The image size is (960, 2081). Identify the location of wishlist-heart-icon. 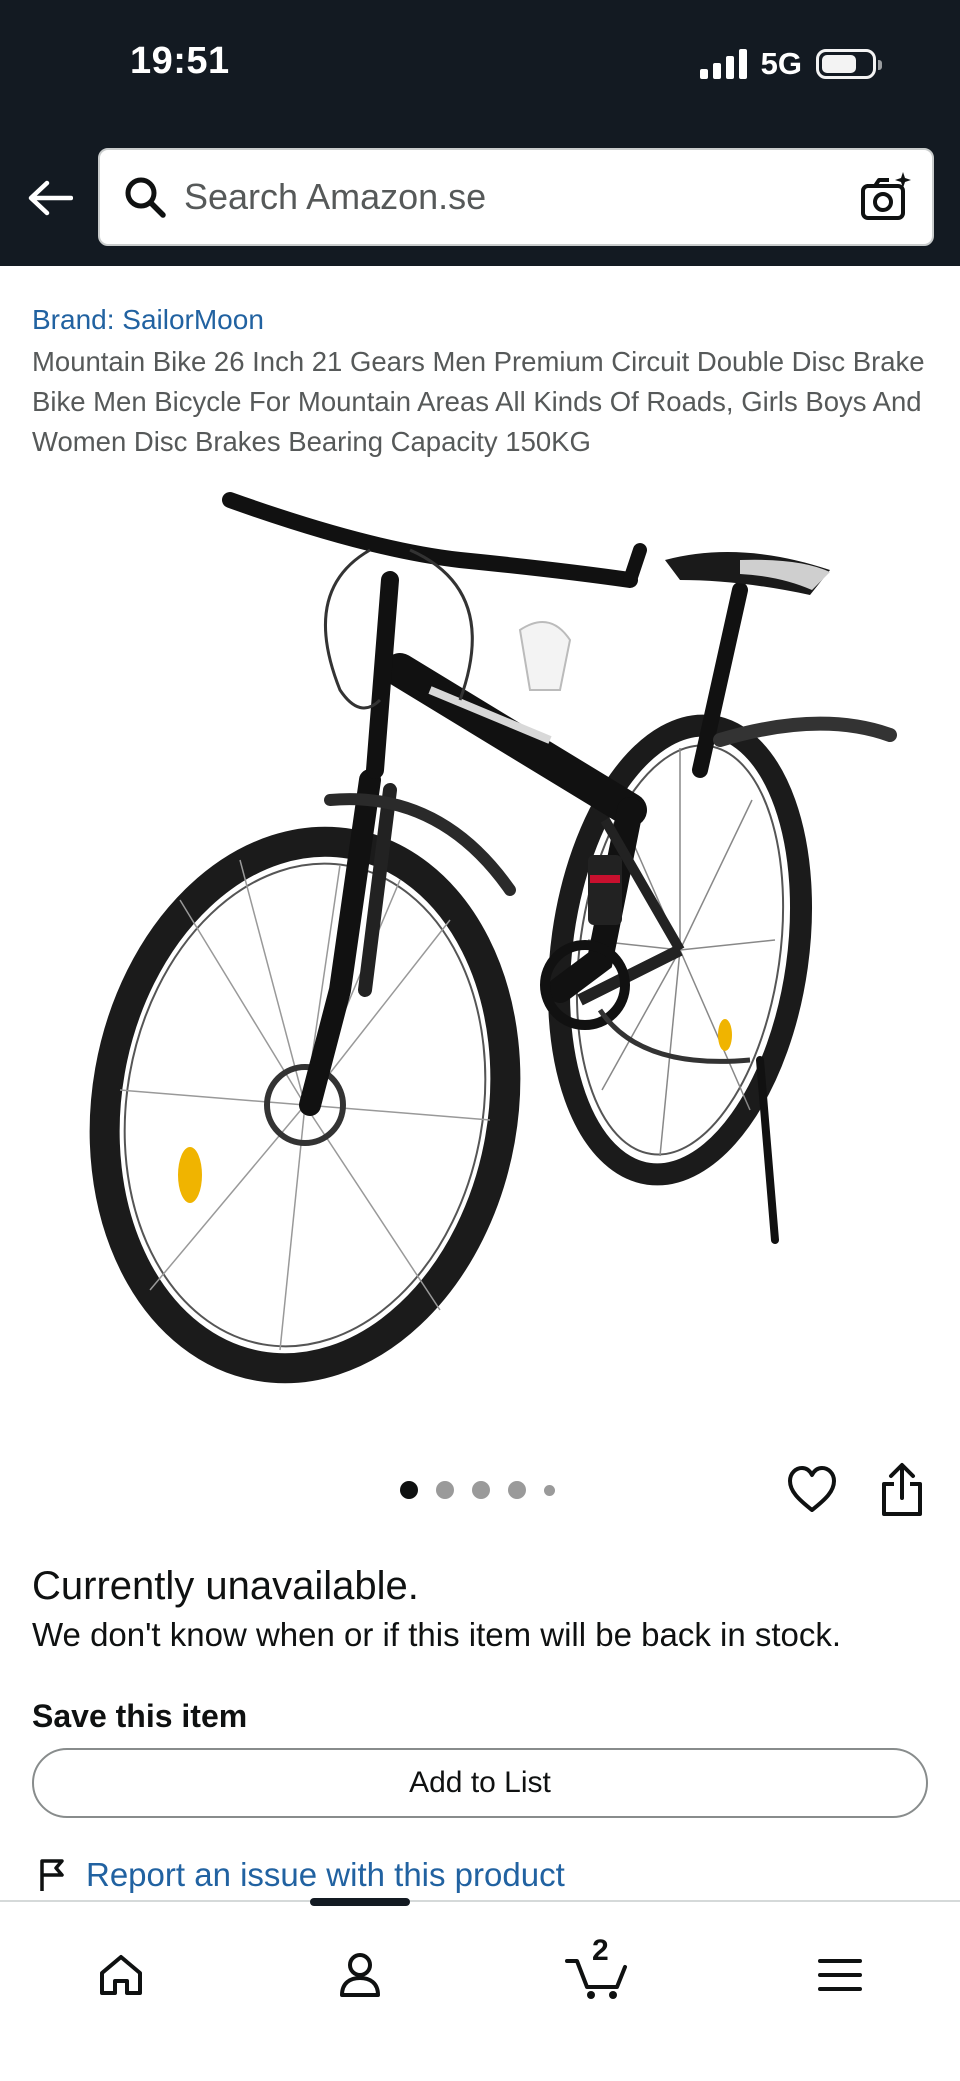
(812, 1490).